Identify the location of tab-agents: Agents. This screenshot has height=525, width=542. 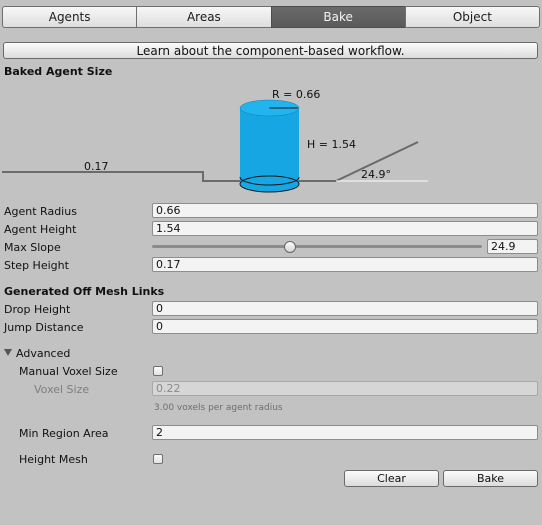
(70, 17).